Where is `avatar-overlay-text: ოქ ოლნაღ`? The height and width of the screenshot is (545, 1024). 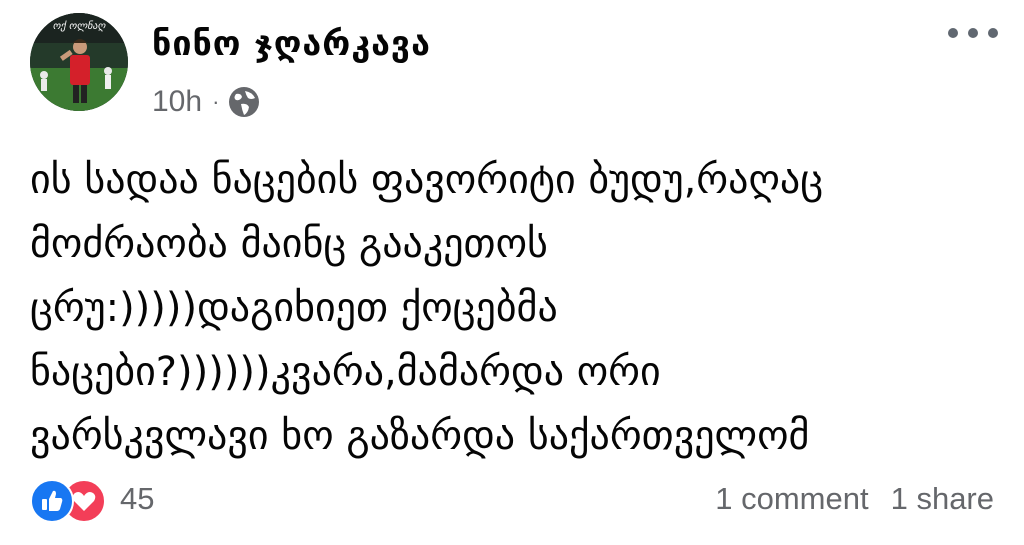 avatar-overlay-text: ოქ ოლნაღ is located at coordinates (80, 26).